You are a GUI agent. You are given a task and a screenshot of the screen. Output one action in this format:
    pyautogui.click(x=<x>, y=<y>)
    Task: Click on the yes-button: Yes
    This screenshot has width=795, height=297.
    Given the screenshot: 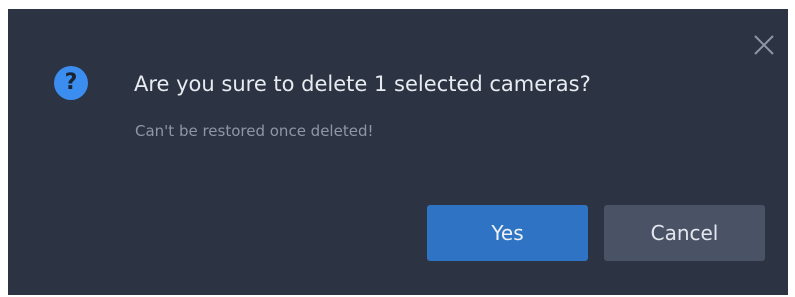 What is the action you would take?
    pyautogui.click(x=507, y=233)
    